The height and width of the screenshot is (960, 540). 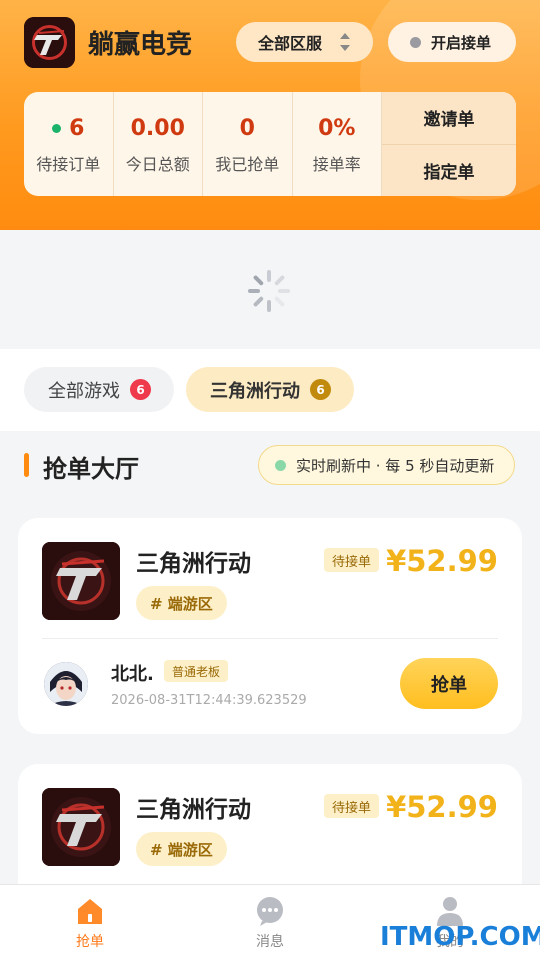 I want to click on accept-orders-label: 开启接单, so click(x=461, y=42).